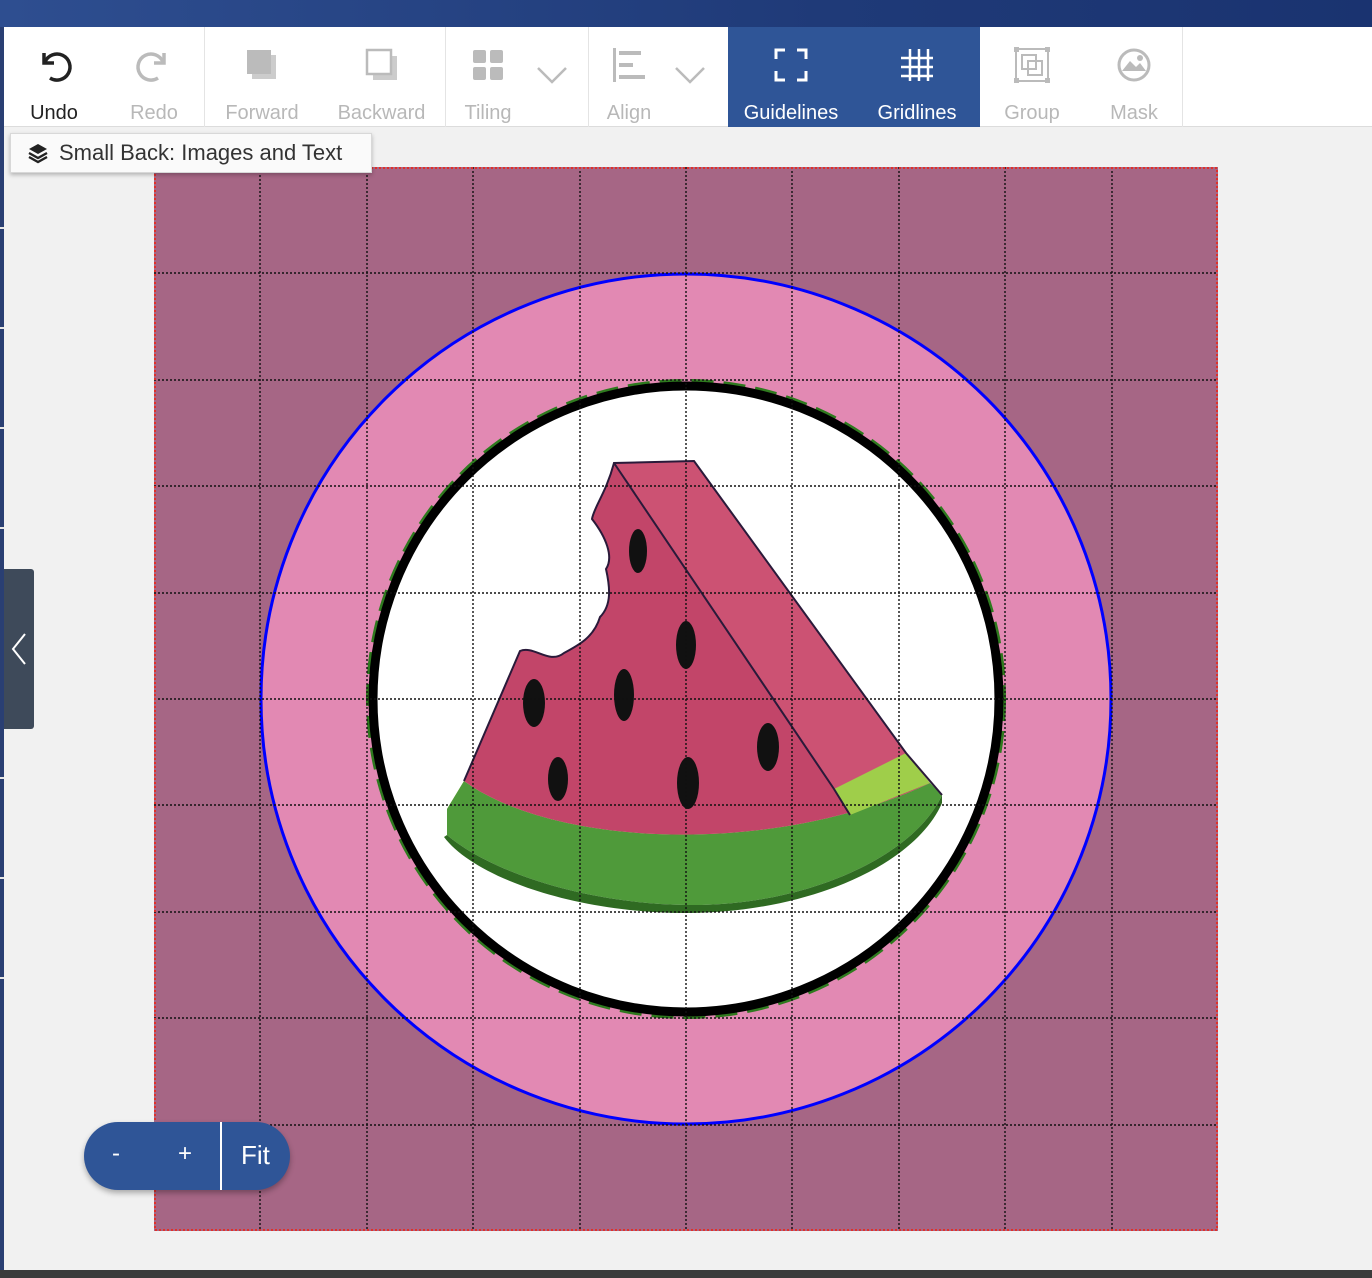 Image resolution: width=1372 pixels, height=1278 pixels. I want to click on undo-button: Undo, so click(54, 77).